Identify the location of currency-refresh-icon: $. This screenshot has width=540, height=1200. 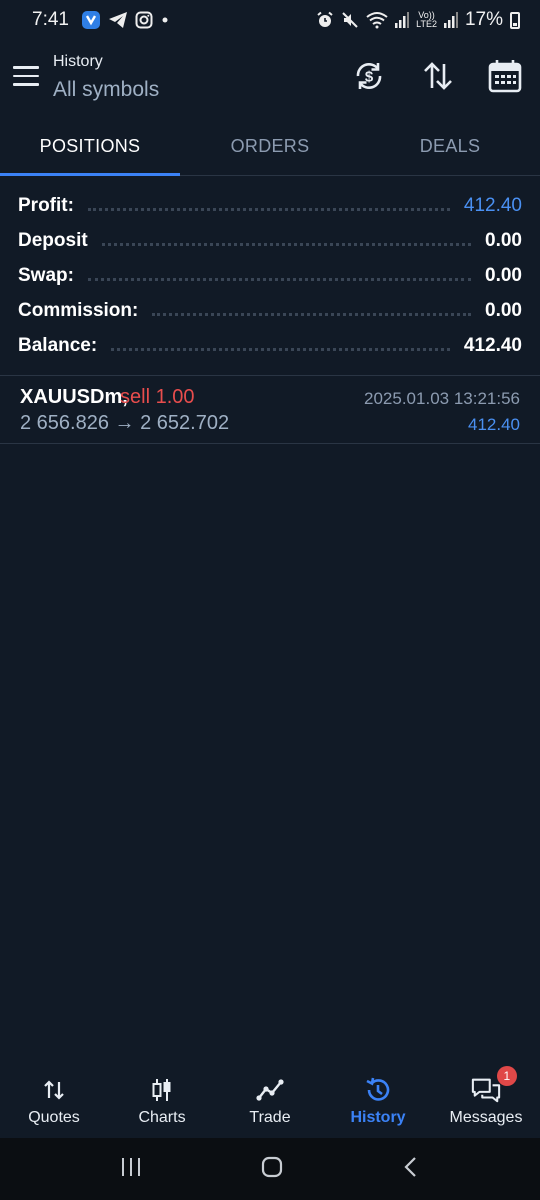
(369, 76).